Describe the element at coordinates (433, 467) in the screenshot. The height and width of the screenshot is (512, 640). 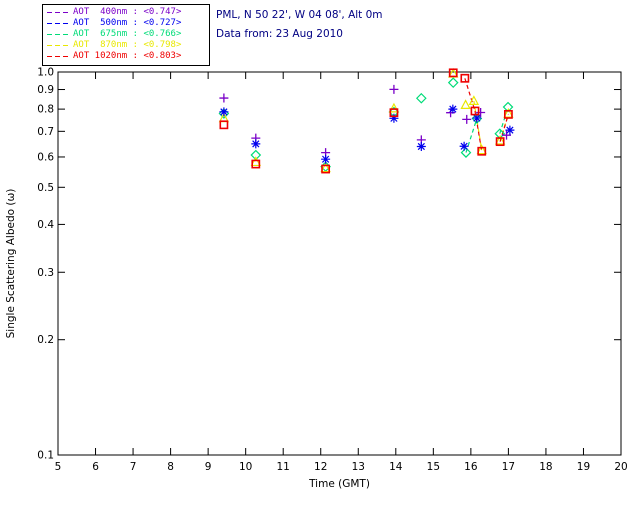
I see `x-tick-label: 15` at that location.